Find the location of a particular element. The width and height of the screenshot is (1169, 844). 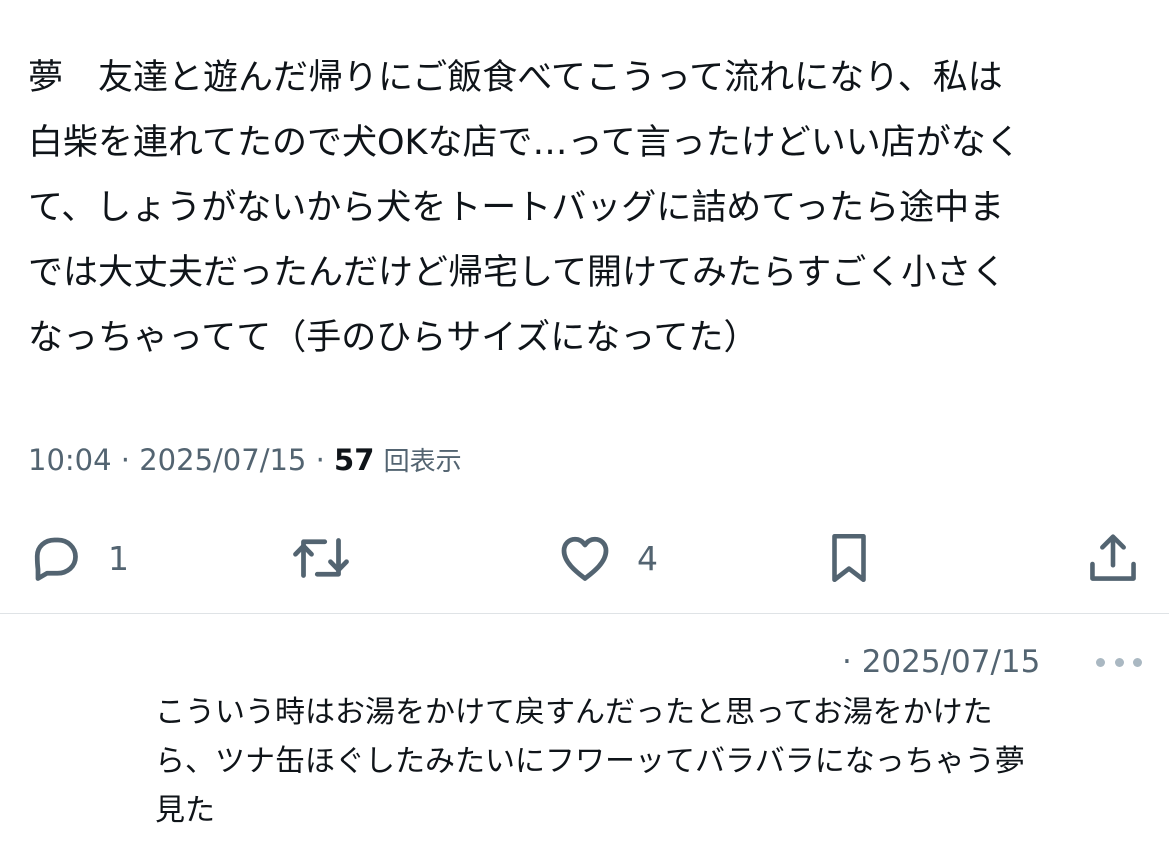

reply-icon is located at coordinates (56, 559).